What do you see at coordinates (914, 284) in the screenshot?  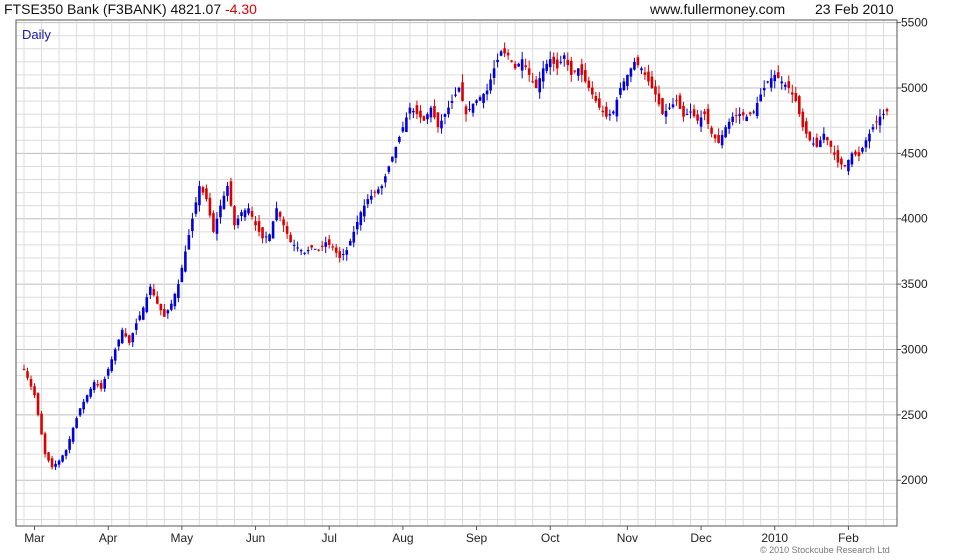 I see `y-tick-label: 3500` at bounding box center [914, 284].